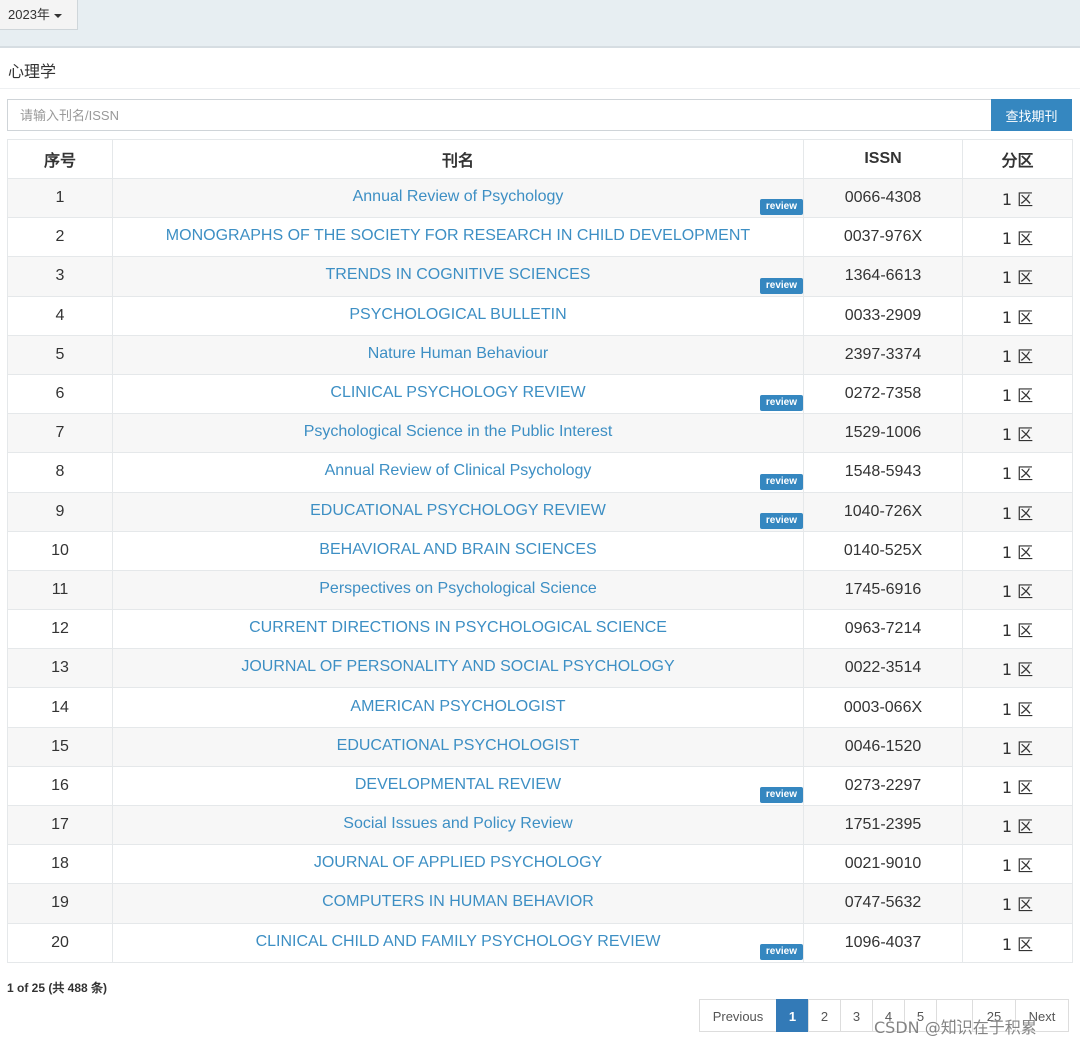 Image resolution: width=1080 pixels, height=1044 pixels. I want to click on journal-link: AMERICAN PSYCHOLOGIST, so click(457, 706).